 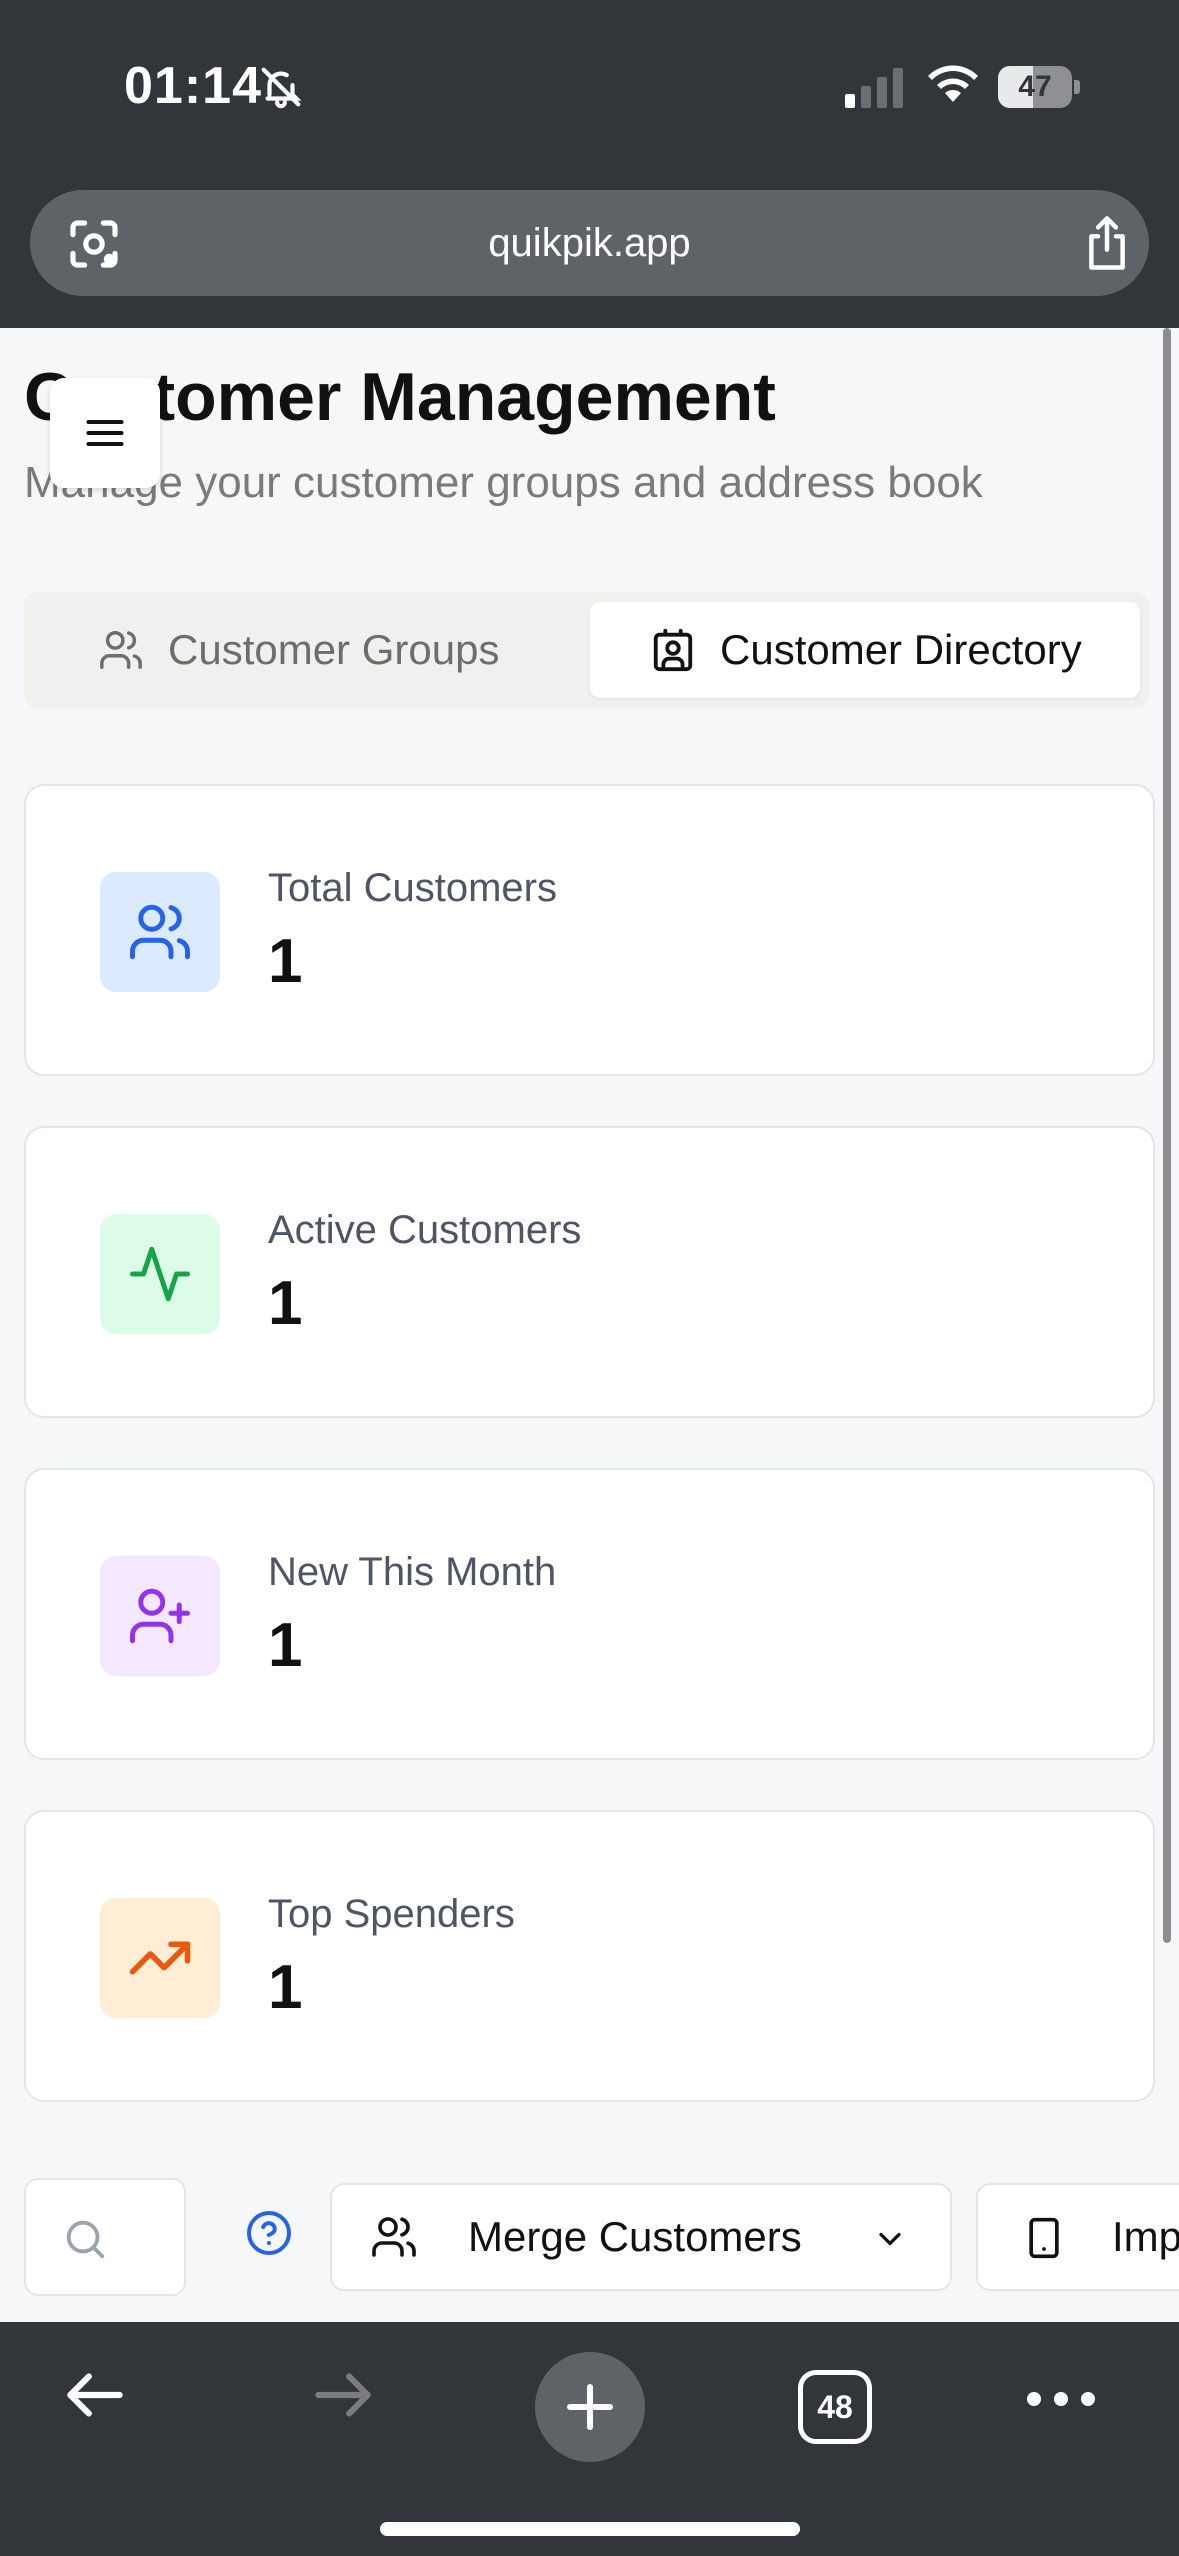 What do you see at coordinates (95, 2395) in the screenshot?
I see `back-arrow-icon` at bounding box center [95, 2395].